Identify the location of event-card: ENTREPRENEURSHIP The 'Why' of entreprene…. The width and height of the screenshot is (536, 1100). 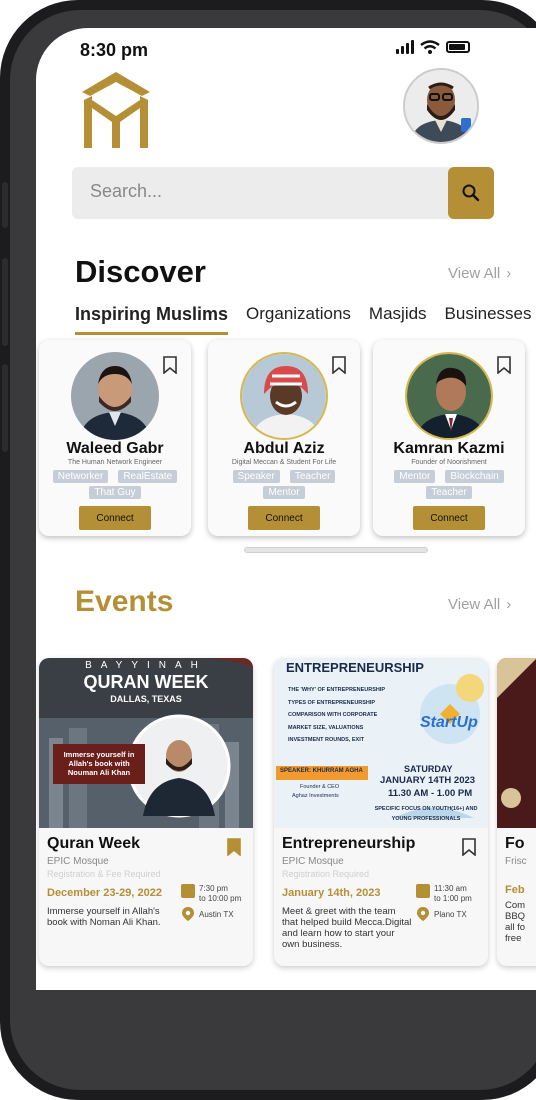
(381, 812).